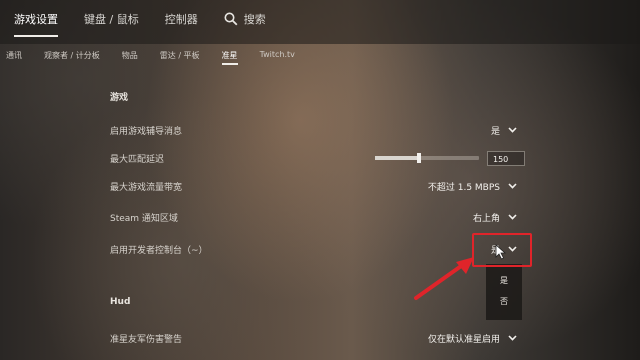  Describe the element at coordinates (231, 19) in the screenshot. I see `search-icon` at that location.